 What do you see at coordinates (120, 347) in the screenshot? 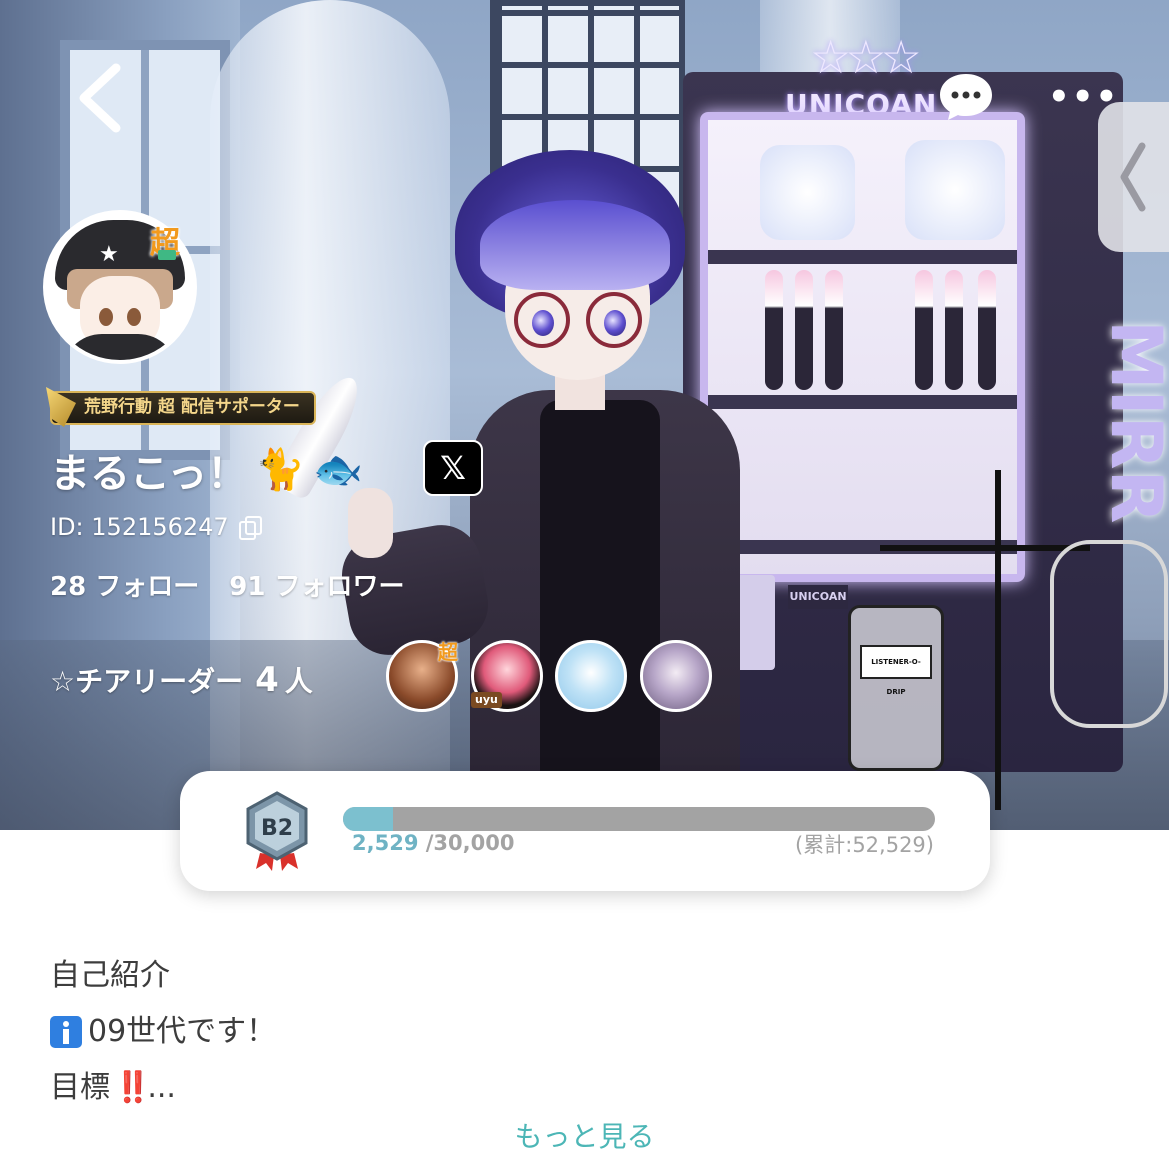
I see `avatar-body` at bounding box center [120, 347].